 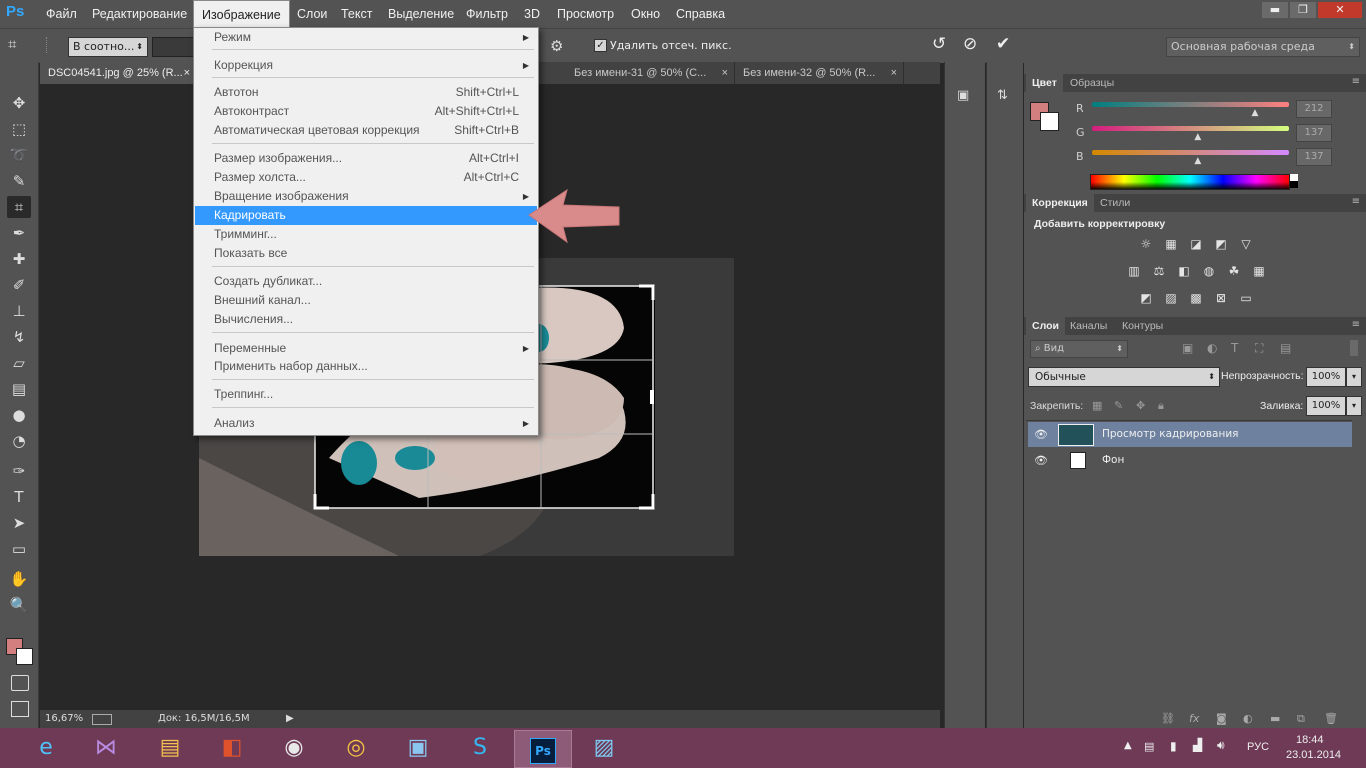 What do you see at coordinates (600, 45) in the screenshot?
I see `delete-cropped-checkbox: ✓` at bounding box center [600, 45].